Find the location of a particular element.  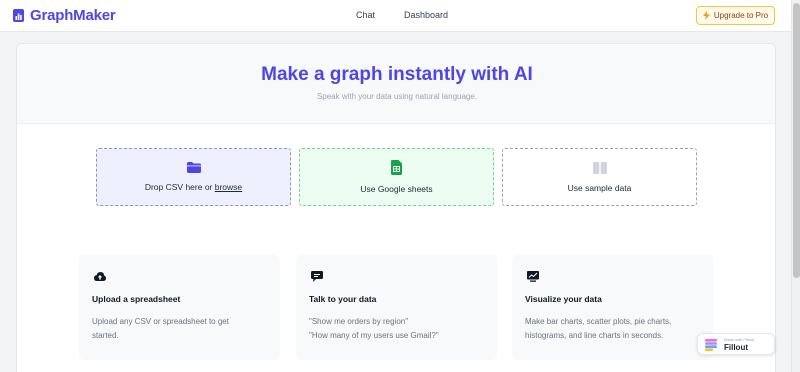

feature-title: Upload a spreadsheet is located at coordinates (136, 299).